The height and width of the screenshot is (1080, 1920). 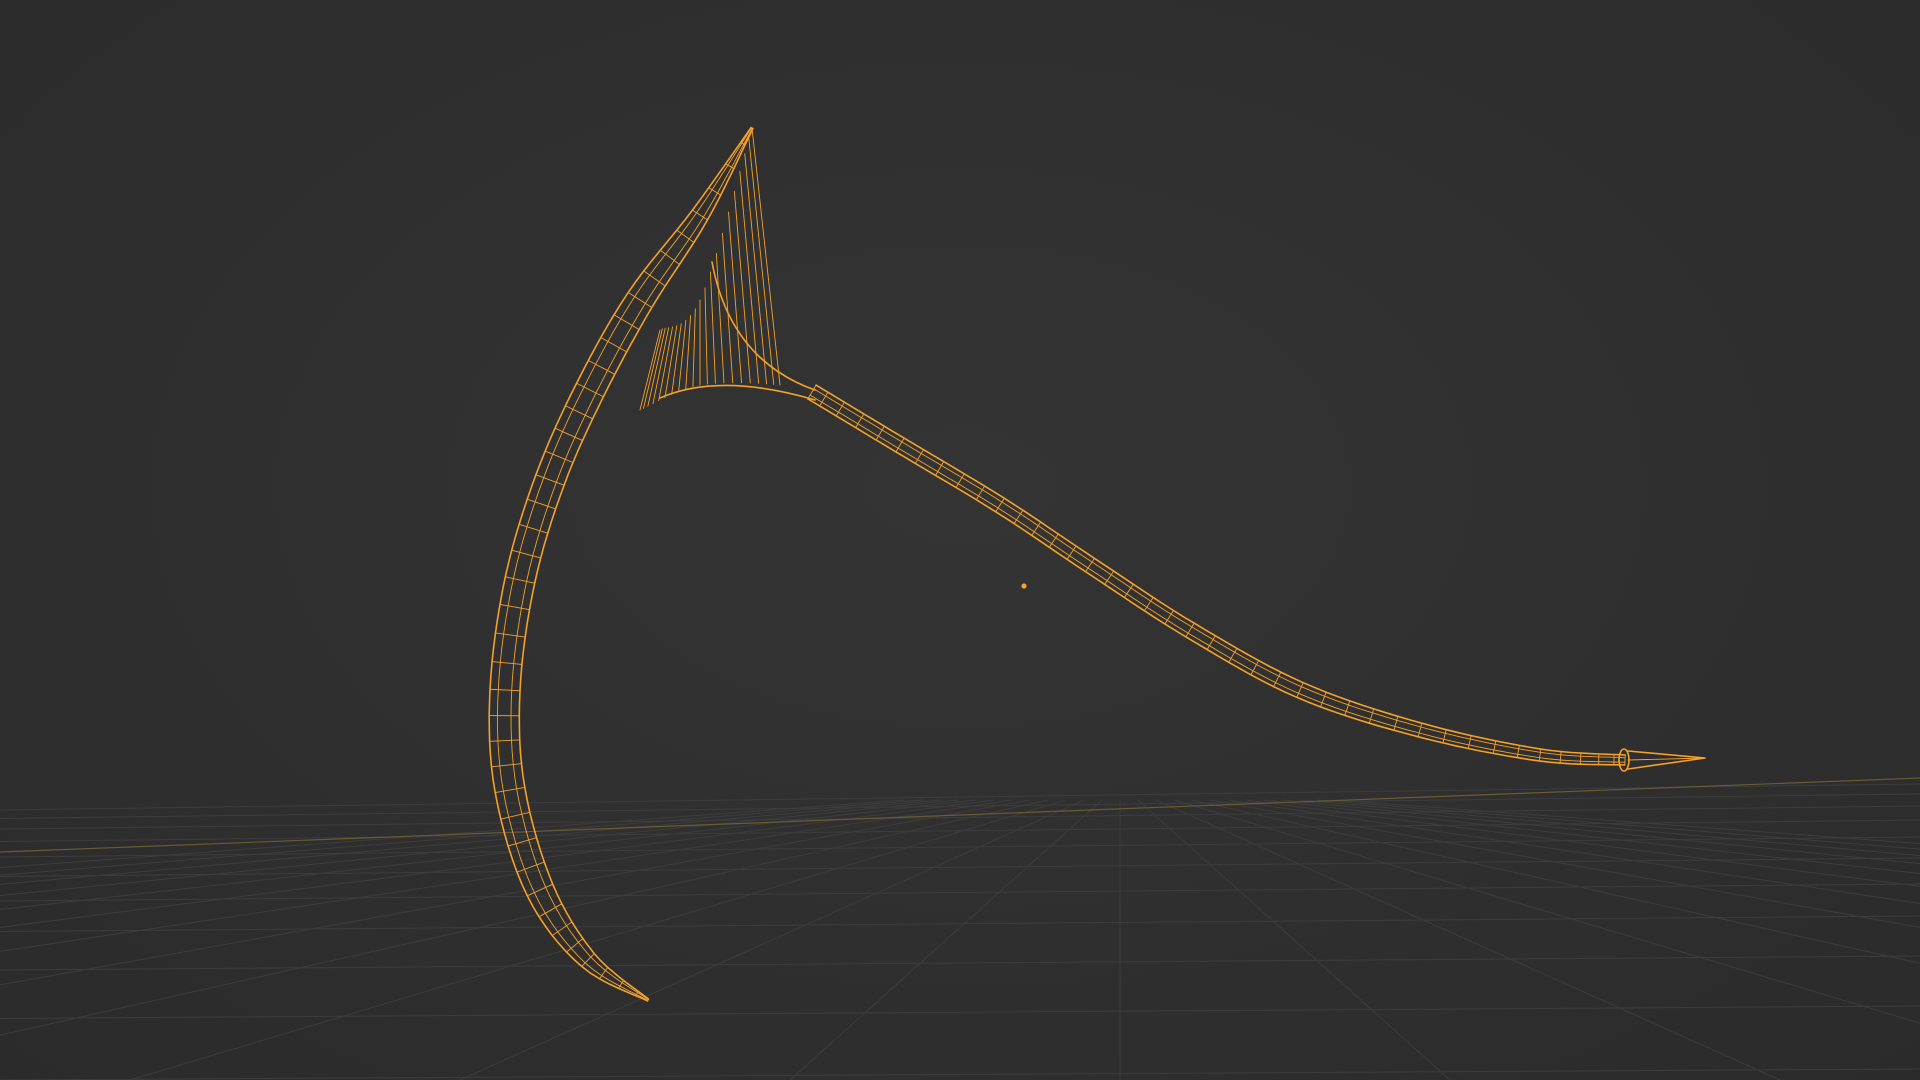 I want to click on handle-cap, so click(x=1624, y=760).